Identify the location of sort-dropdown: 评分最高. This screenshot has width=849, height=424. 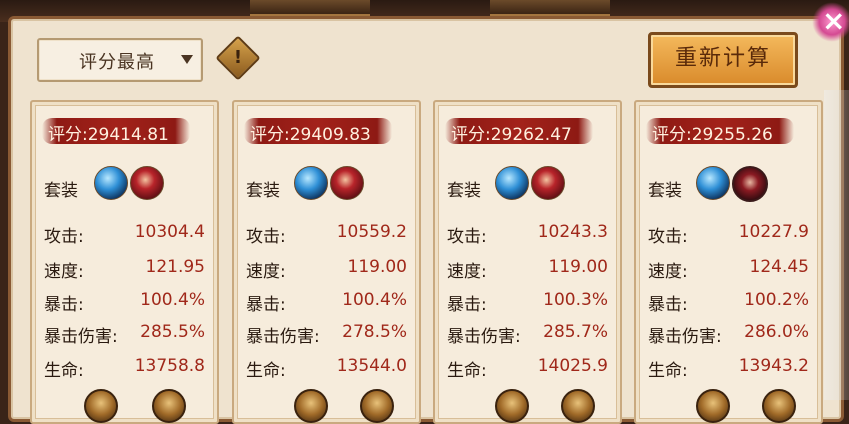
(120, 60).